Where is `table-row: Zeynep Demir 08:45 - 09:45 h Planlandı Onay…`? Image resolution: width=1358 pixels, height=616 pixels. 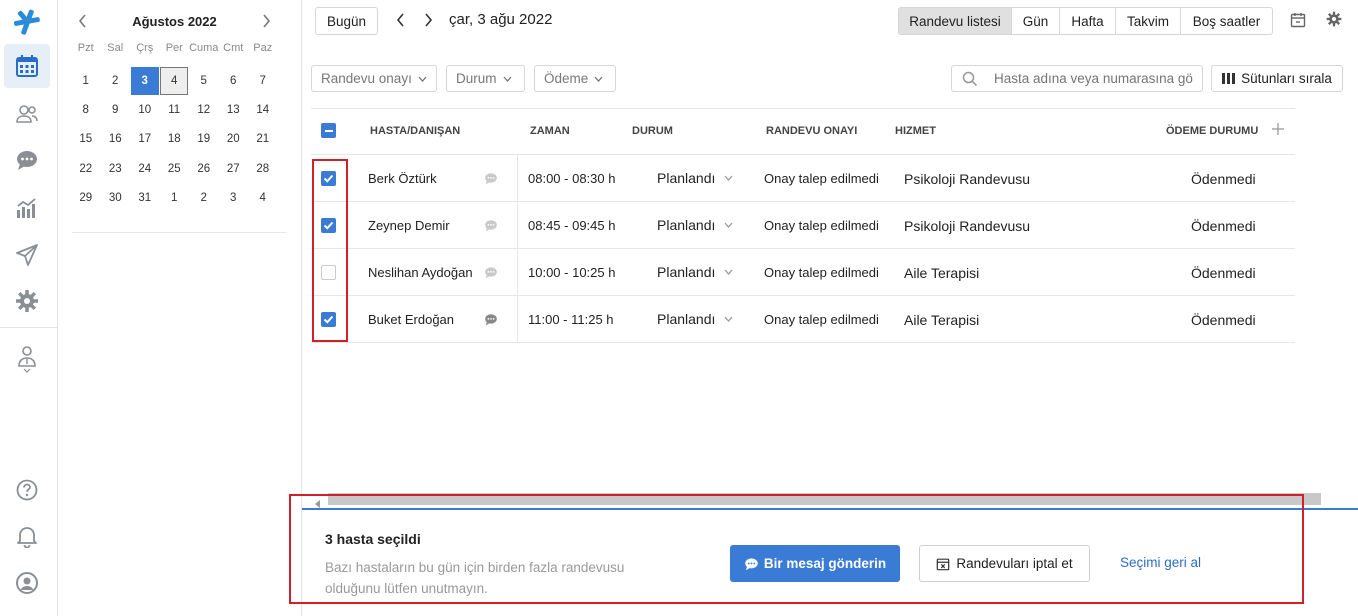 table-row: Zeynep Demir 08:45 - 09:45 h Planlandı Onay… is located at coordinates (803, 225).